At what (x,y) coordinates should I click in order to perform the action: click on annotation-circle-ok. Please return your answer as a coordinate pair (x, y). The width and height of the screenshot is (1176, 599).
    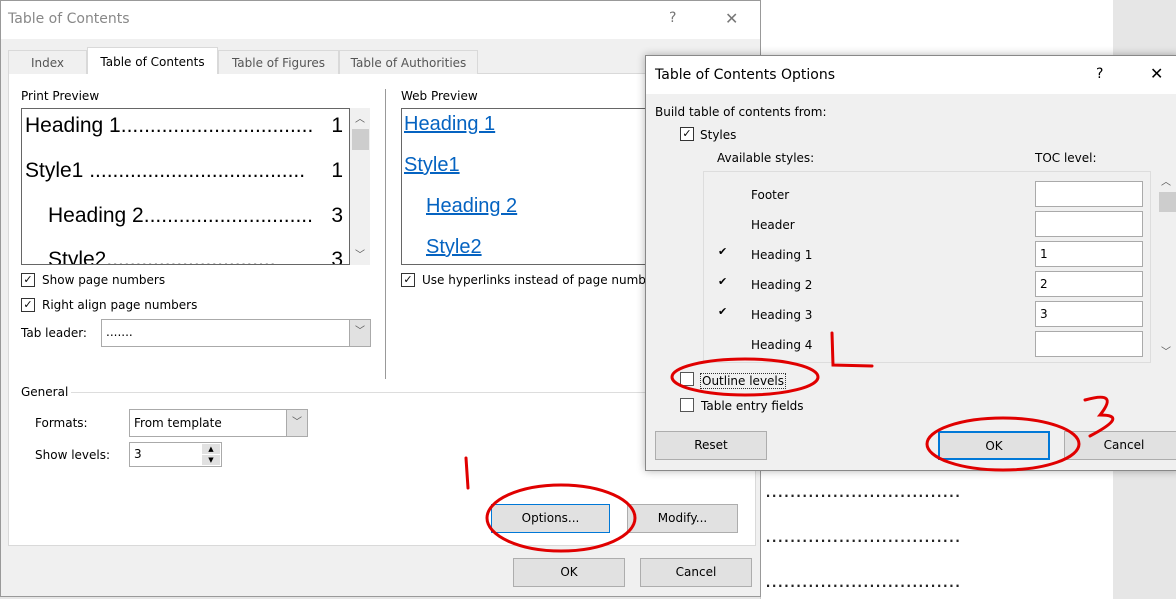
    Looking at the image, I should click on (1003, 444).